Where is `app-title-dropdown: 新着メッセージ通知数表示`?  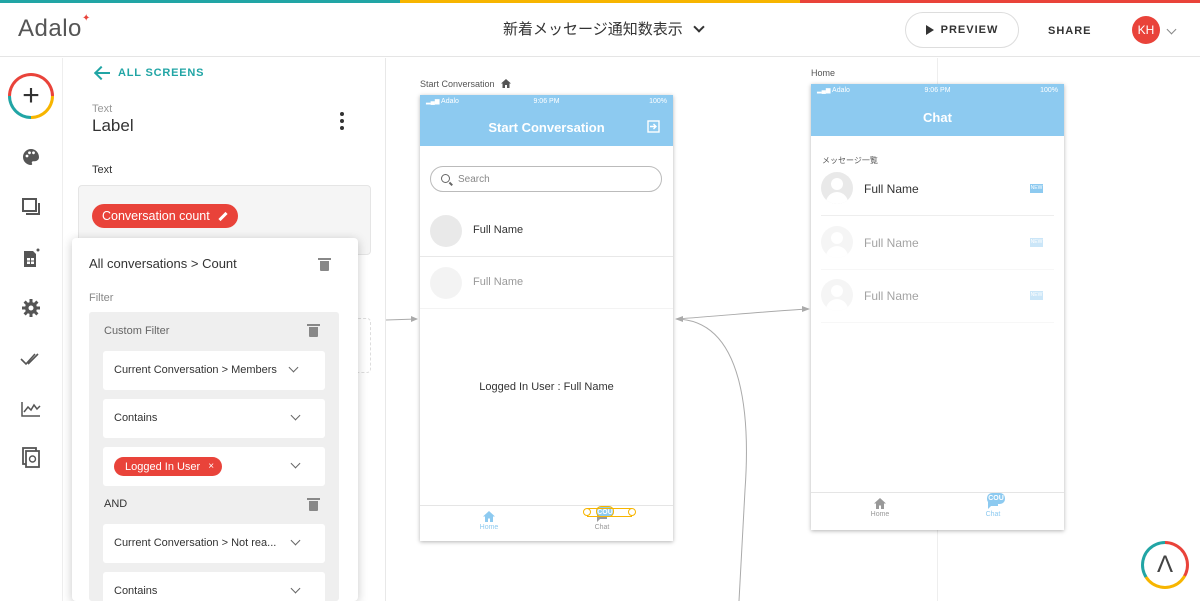
app-title-dropdown: 新着メッセージ通知数表示 is located at coordinates (604, 28).